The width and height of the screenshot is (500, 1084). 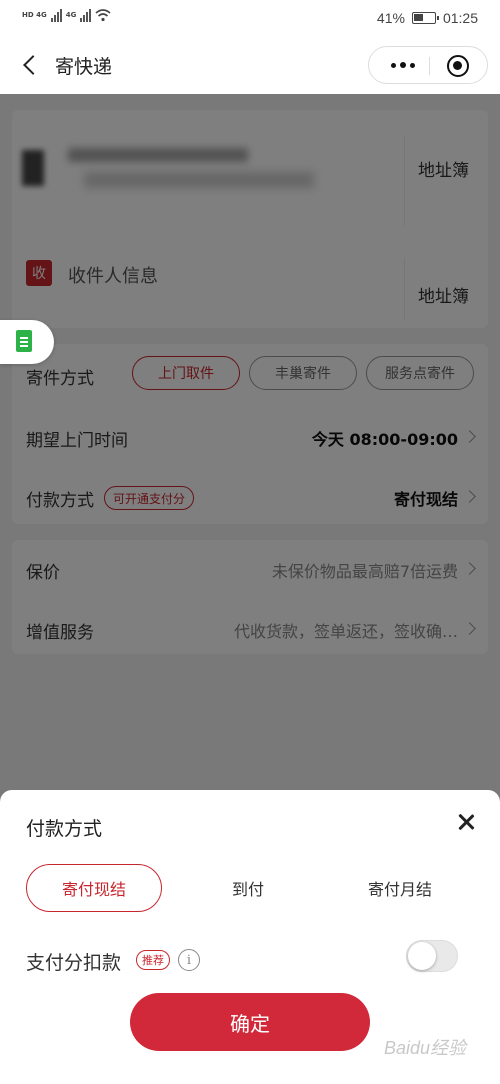 I want to click on more-icon, so click(x=403, y=65).